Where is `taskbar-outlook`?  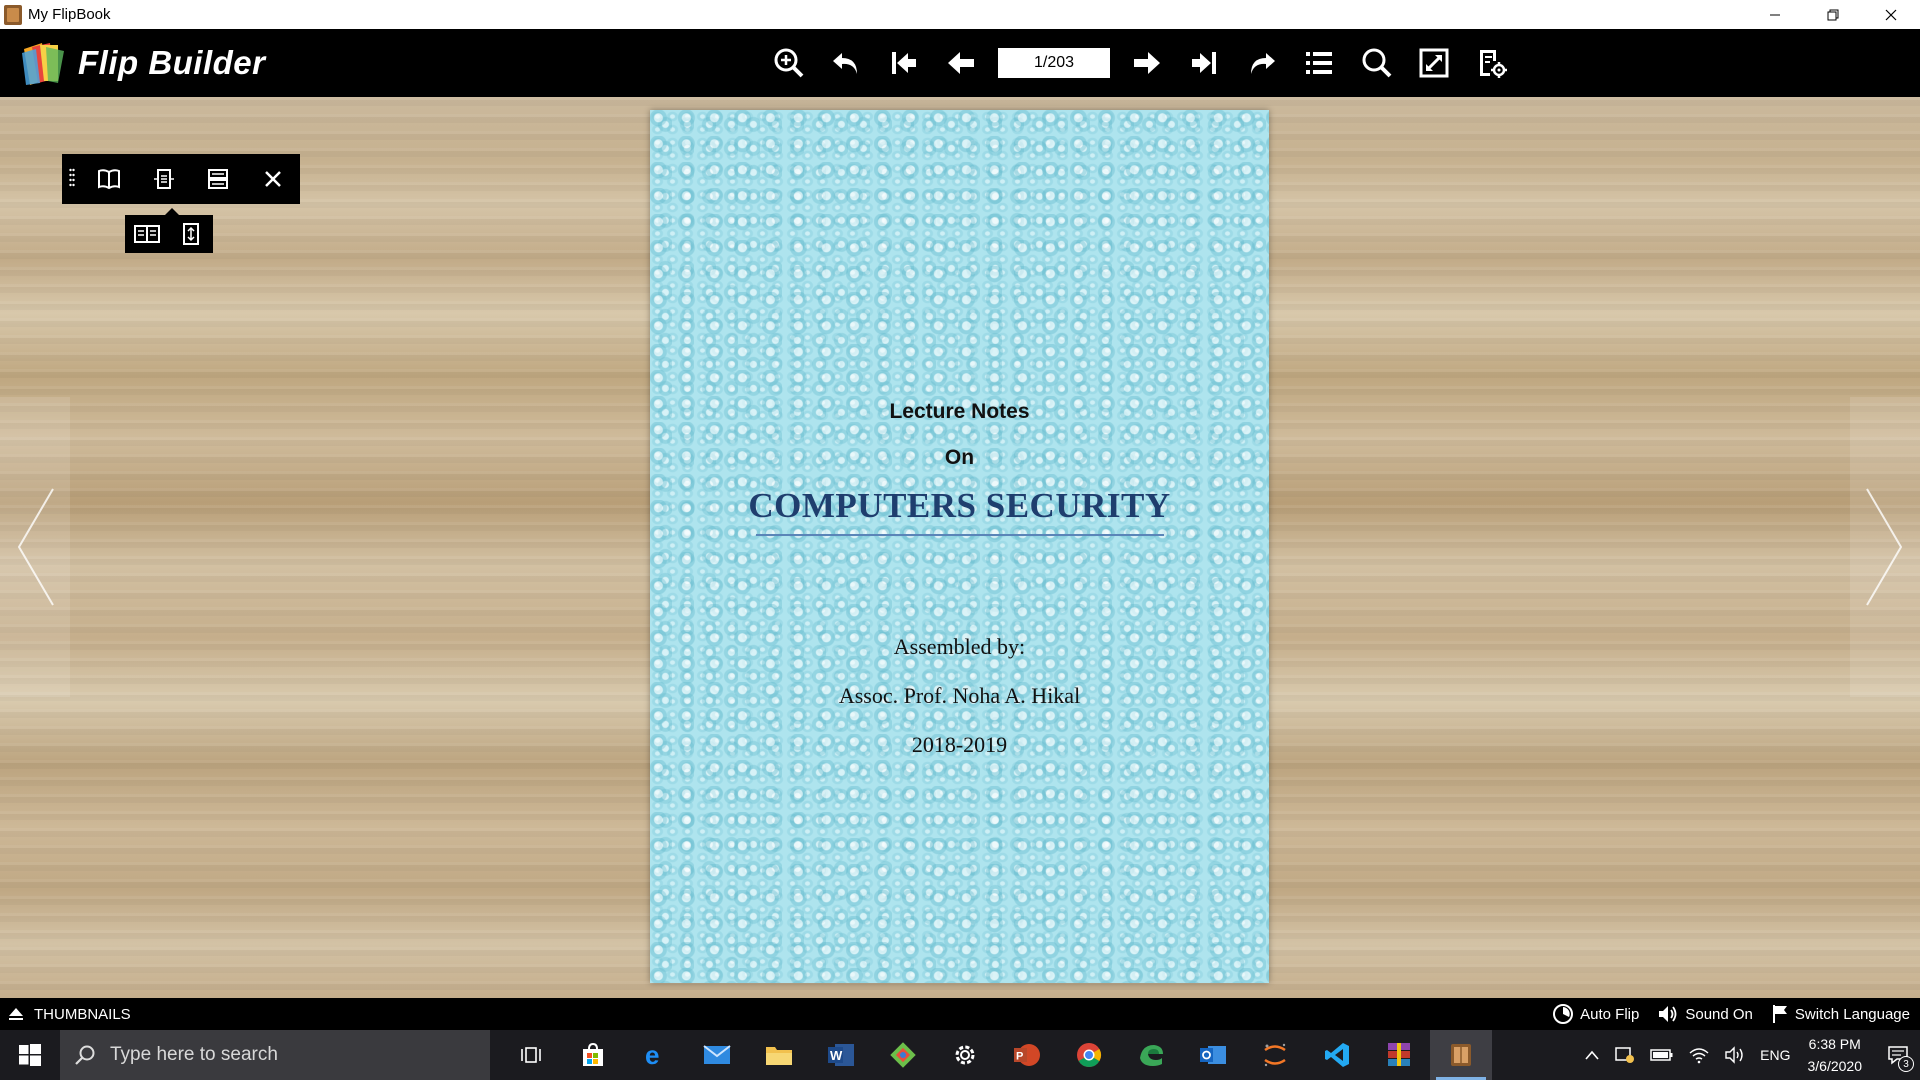 taskbar-outlook is located at coordinates (1213, 1055).